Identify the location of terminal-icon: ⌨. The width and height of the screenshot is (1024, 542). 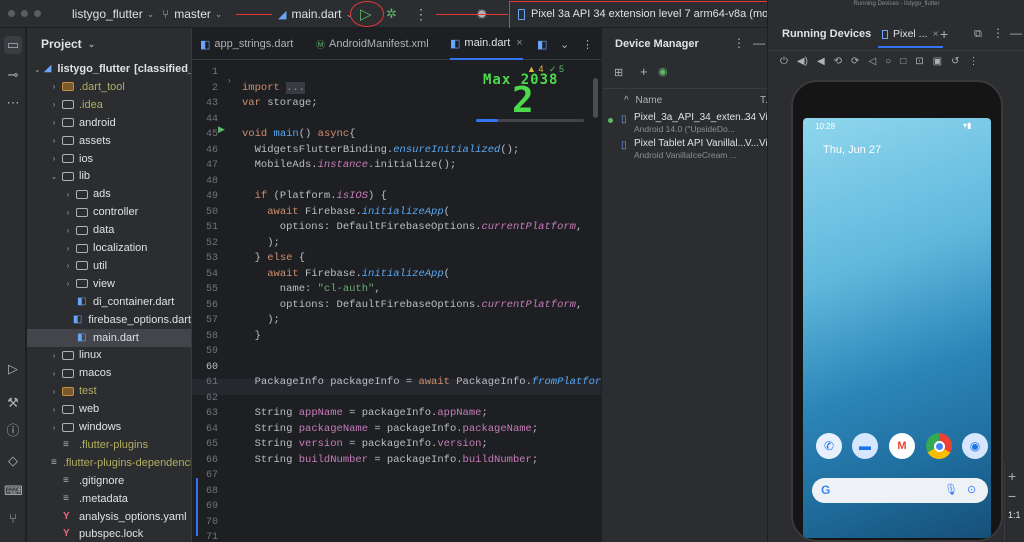
(13, 491).